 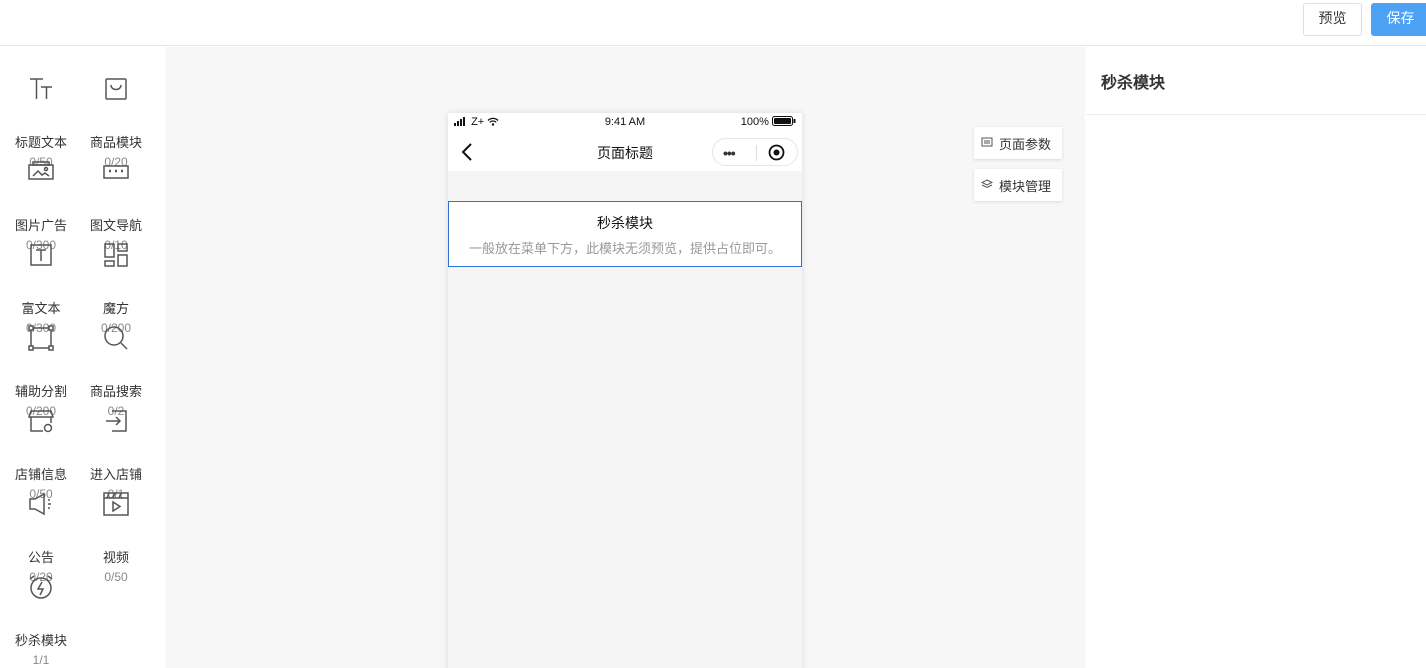 I want to click on phone-nav-bar: 页面标题 •••, so click(x=625, y=152).